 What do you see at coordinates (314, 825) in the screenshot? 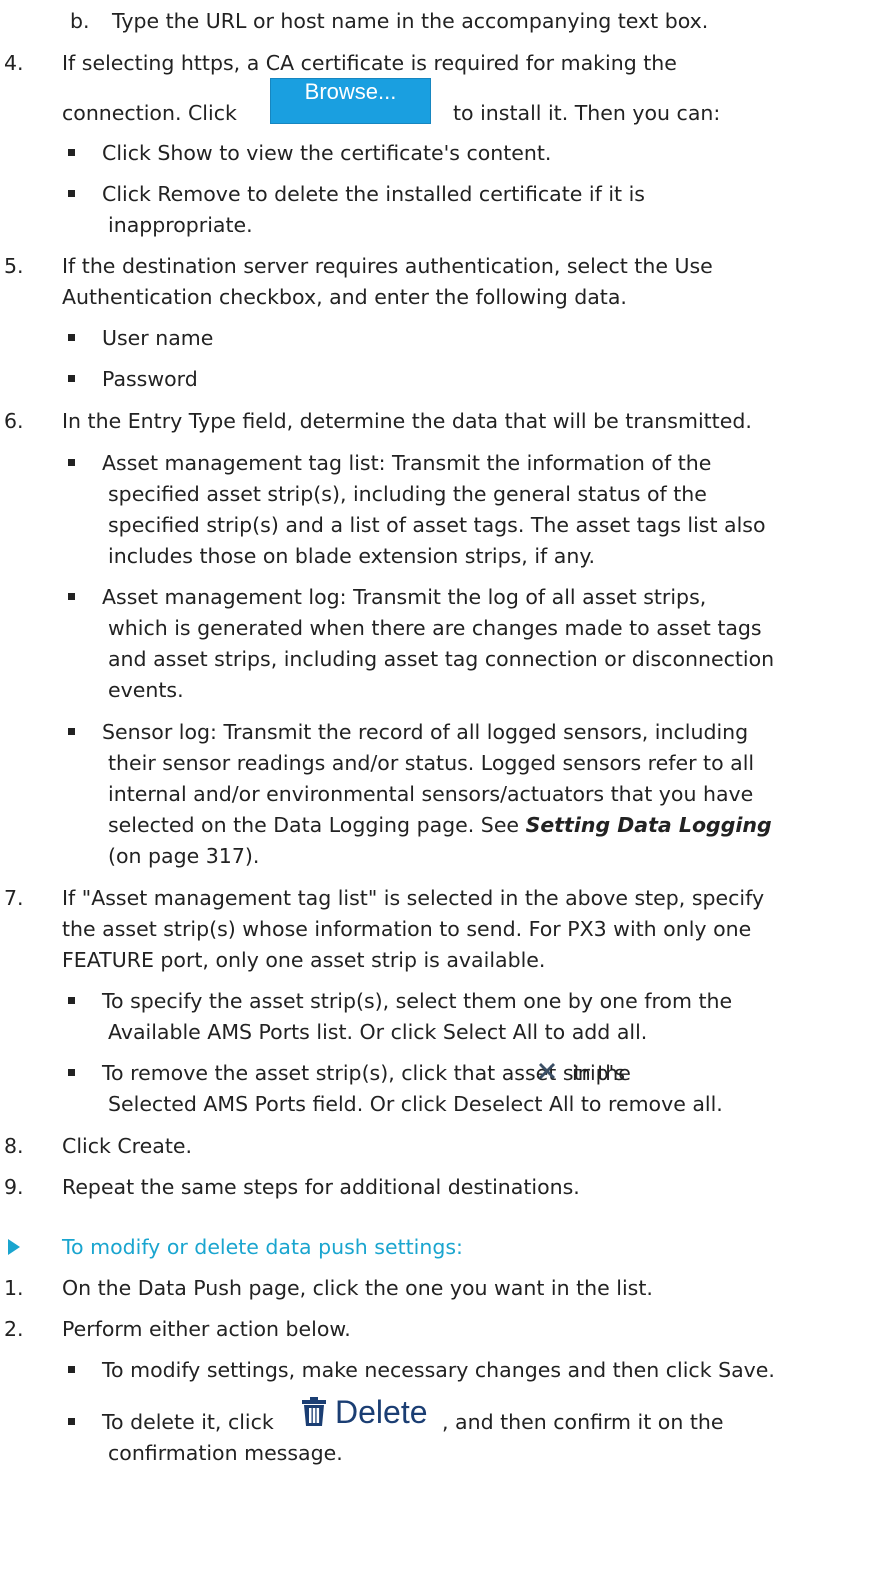
I see `step-6-bullet-3-line4-pre: selected on the Data Logging page. See` at bounding box center [314, 825].